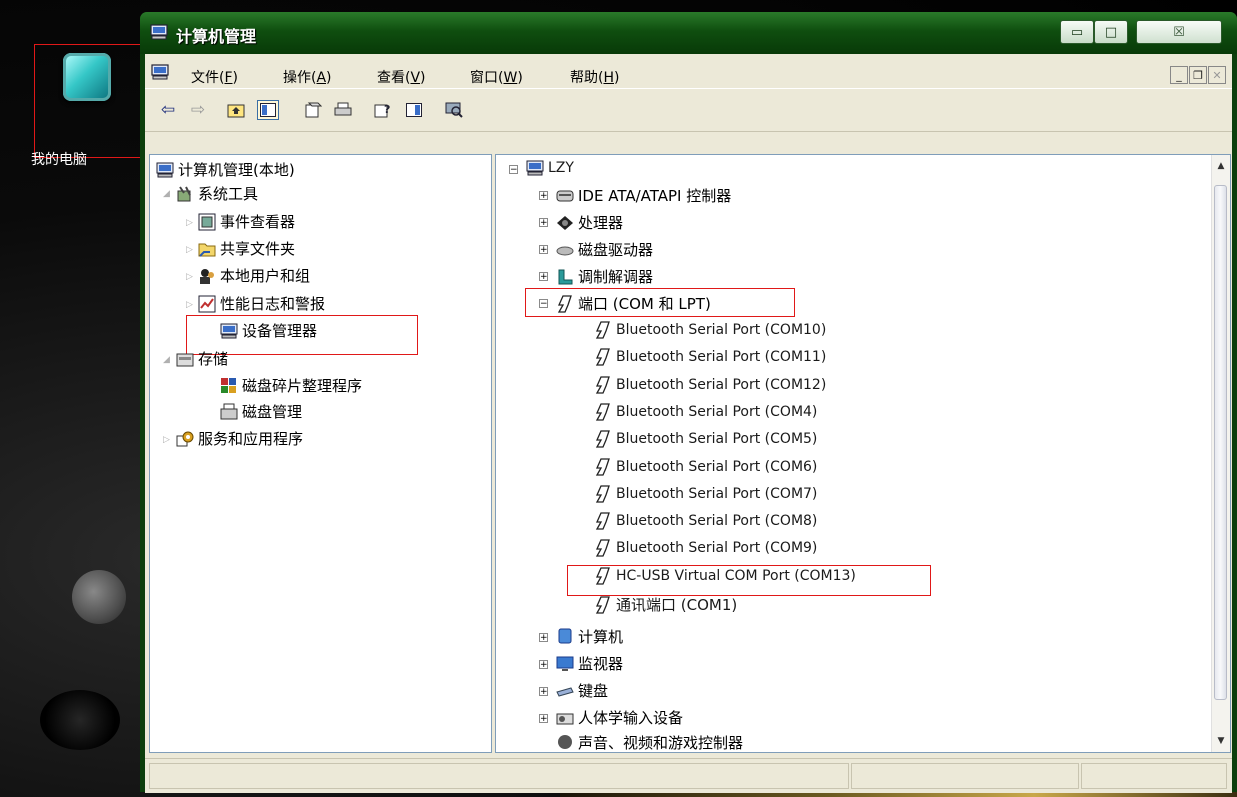 This screenshot has width=1237, height=797. What do you see at coordinates (604, 249) in the screenshot?
I see `device-category-disk: 磁盘驱动器` at bounding box center [604, 249].